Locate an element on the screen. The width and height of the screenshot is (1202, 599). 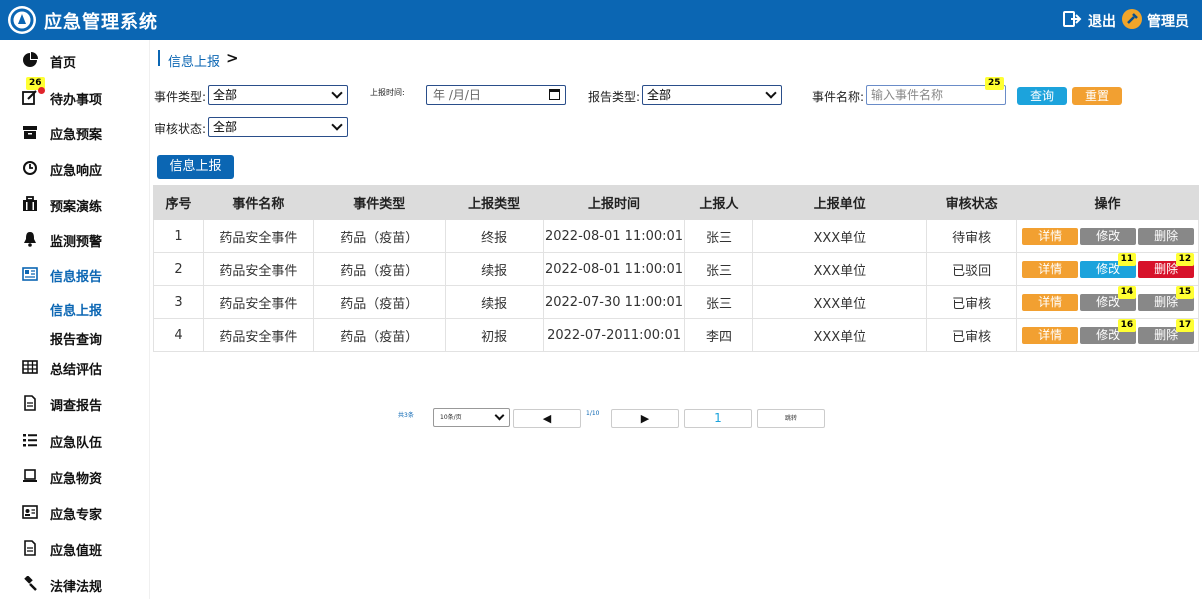
admin-avatar-icon is located at coordinates (1132, 19).